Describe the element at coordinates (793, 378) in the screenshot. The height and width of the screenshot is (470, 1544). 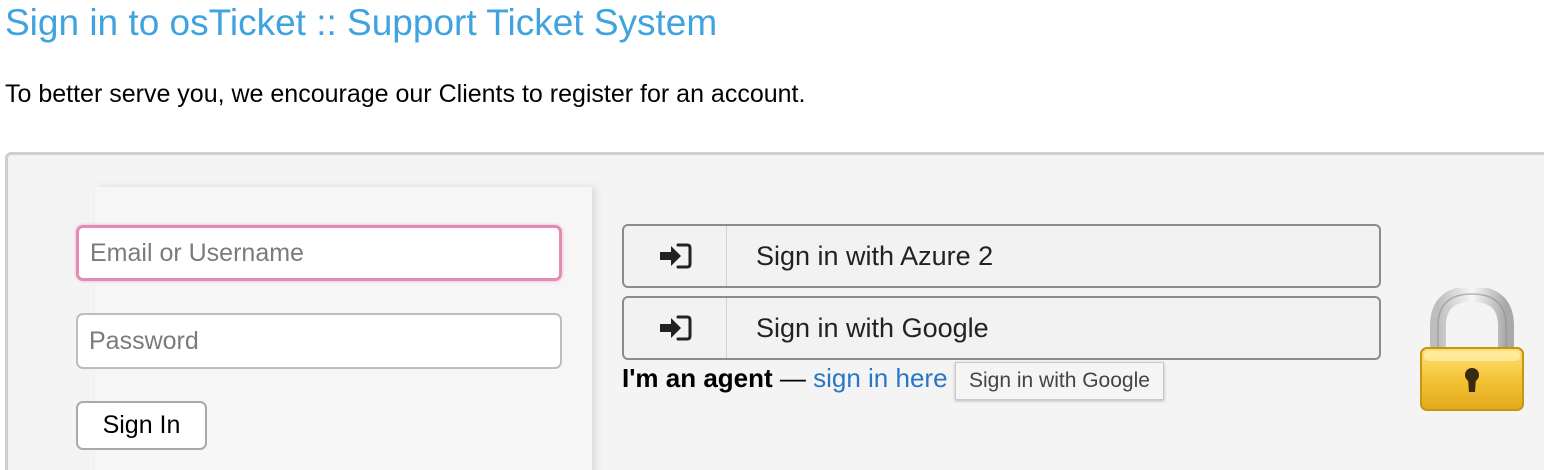
I see `agent-dash: —` at that location.